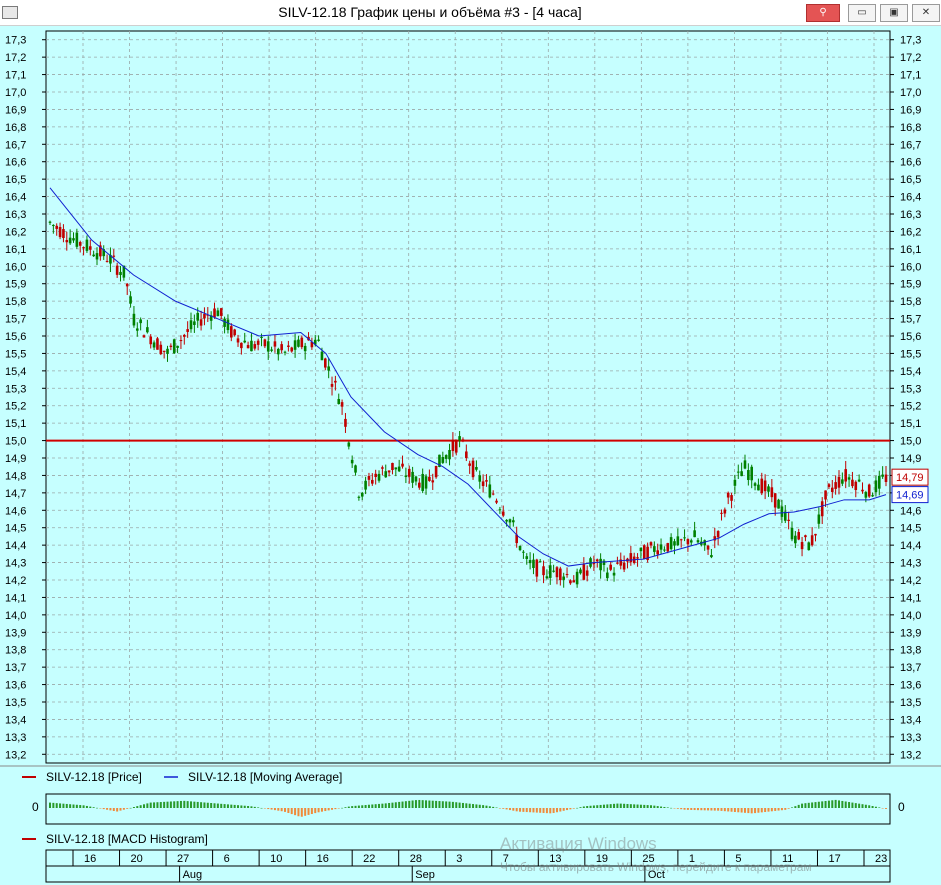 This screenshot has width=941, height=885. I want to click on price-tick-label-left: 16,0, so click(15, 267).